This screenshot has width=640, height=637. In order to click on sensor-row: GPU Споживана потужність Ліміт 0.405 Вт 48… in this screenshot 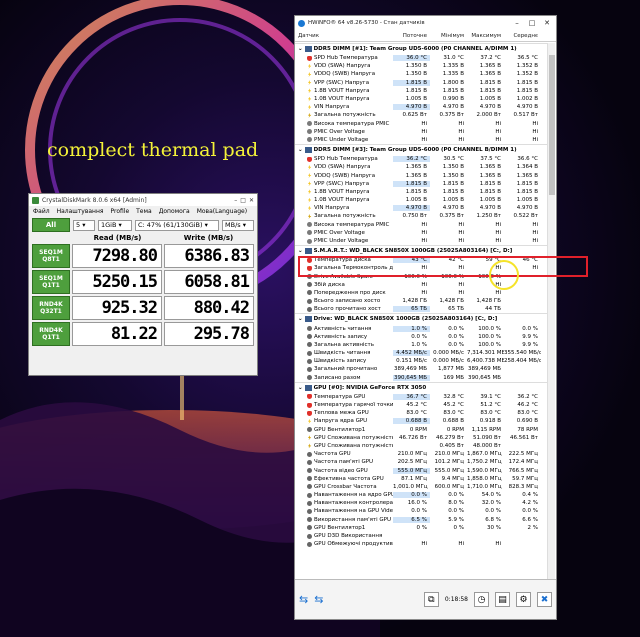, I will do `click(421, 446)`.